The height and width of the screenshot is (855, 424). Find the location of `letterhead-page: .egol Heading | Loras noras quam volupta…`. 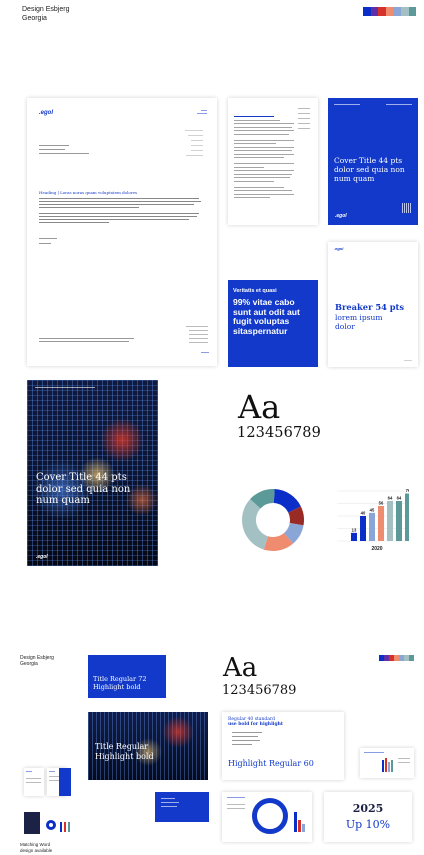

letterhead-page: .egol Heading | Loras noras quam volupta… is located at coordinates (122, 232).